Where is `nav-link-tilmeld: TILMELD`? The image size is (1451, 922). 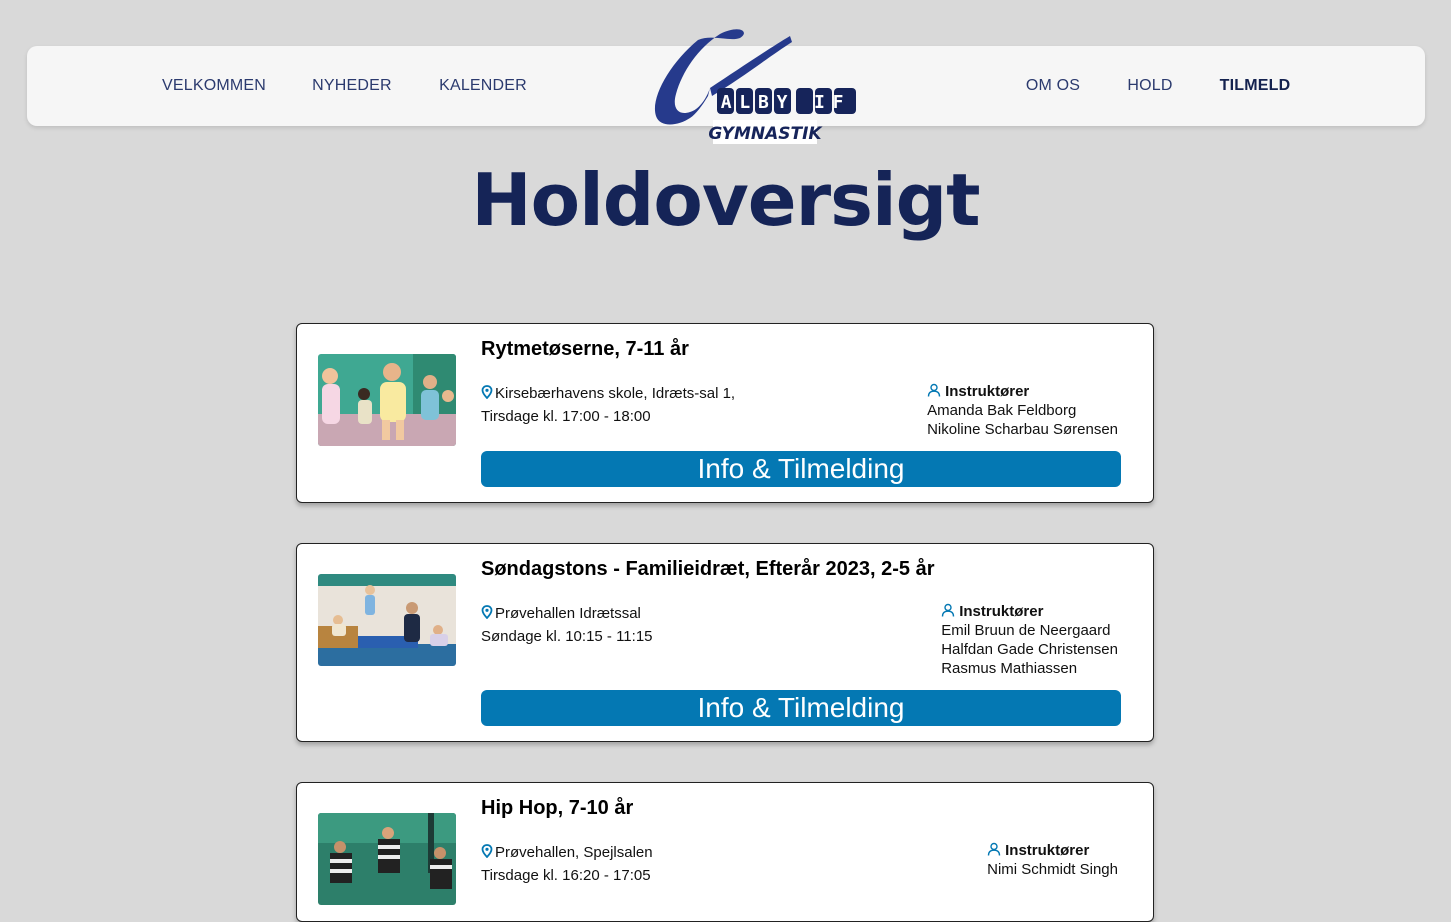
nav-link-tilmeld: TILMELD is located at coordinates (1255, 86).